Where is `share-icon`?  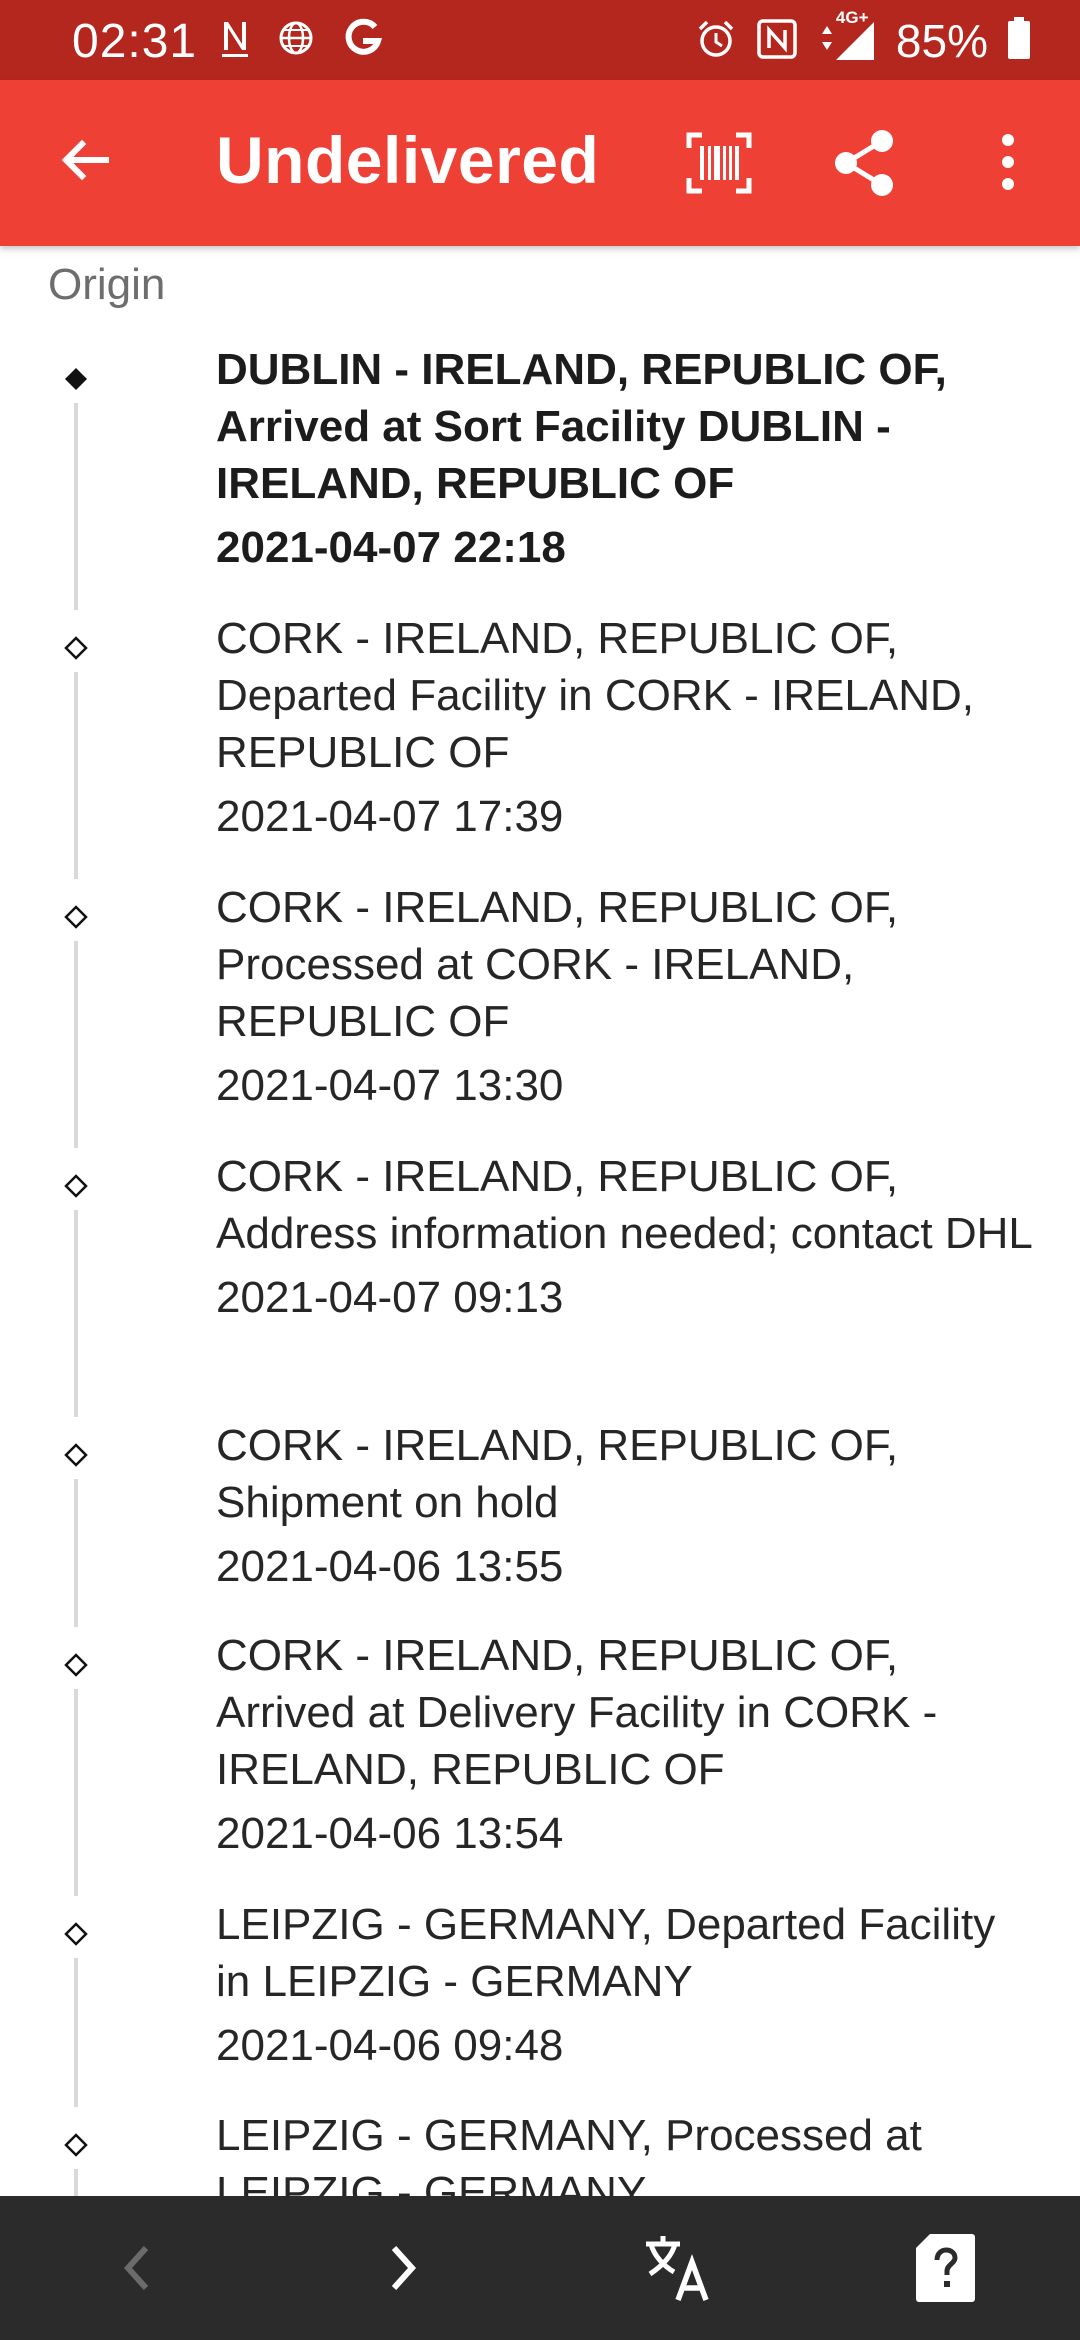
share-icon is located at coordinates (864, 163).